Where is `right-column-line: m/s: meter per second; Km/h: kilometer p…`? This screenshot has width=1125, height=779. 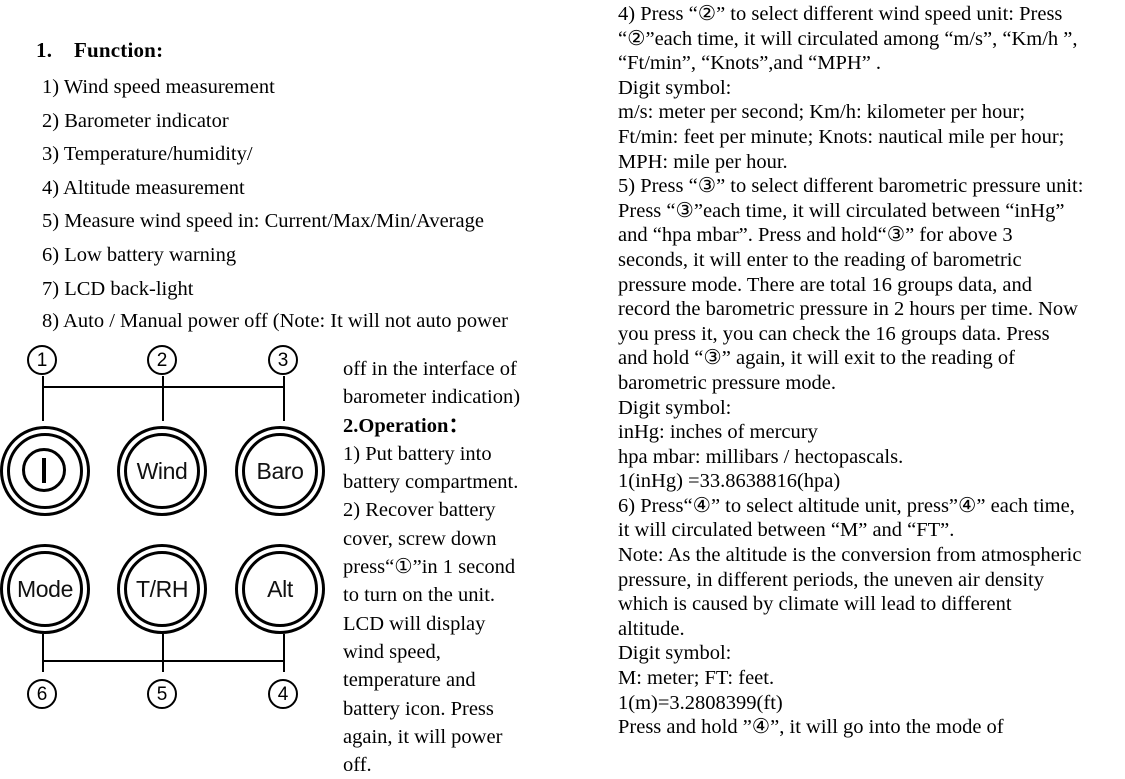 right-column-line: m/s: meter per second; Km/h: kilometer p… is located at coordinates (822, 112).